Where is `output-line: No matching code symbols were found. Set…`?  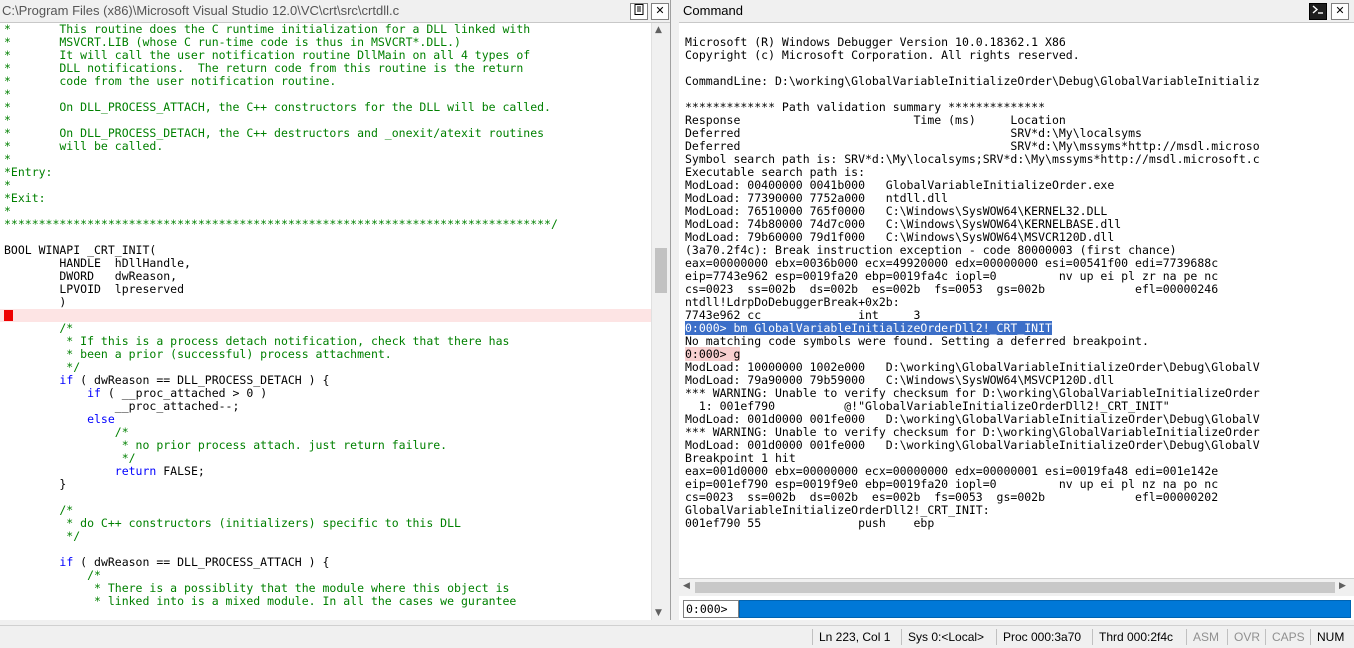 output-line: No matching code symbols were found. Set… is located at coordinates (917, 341).